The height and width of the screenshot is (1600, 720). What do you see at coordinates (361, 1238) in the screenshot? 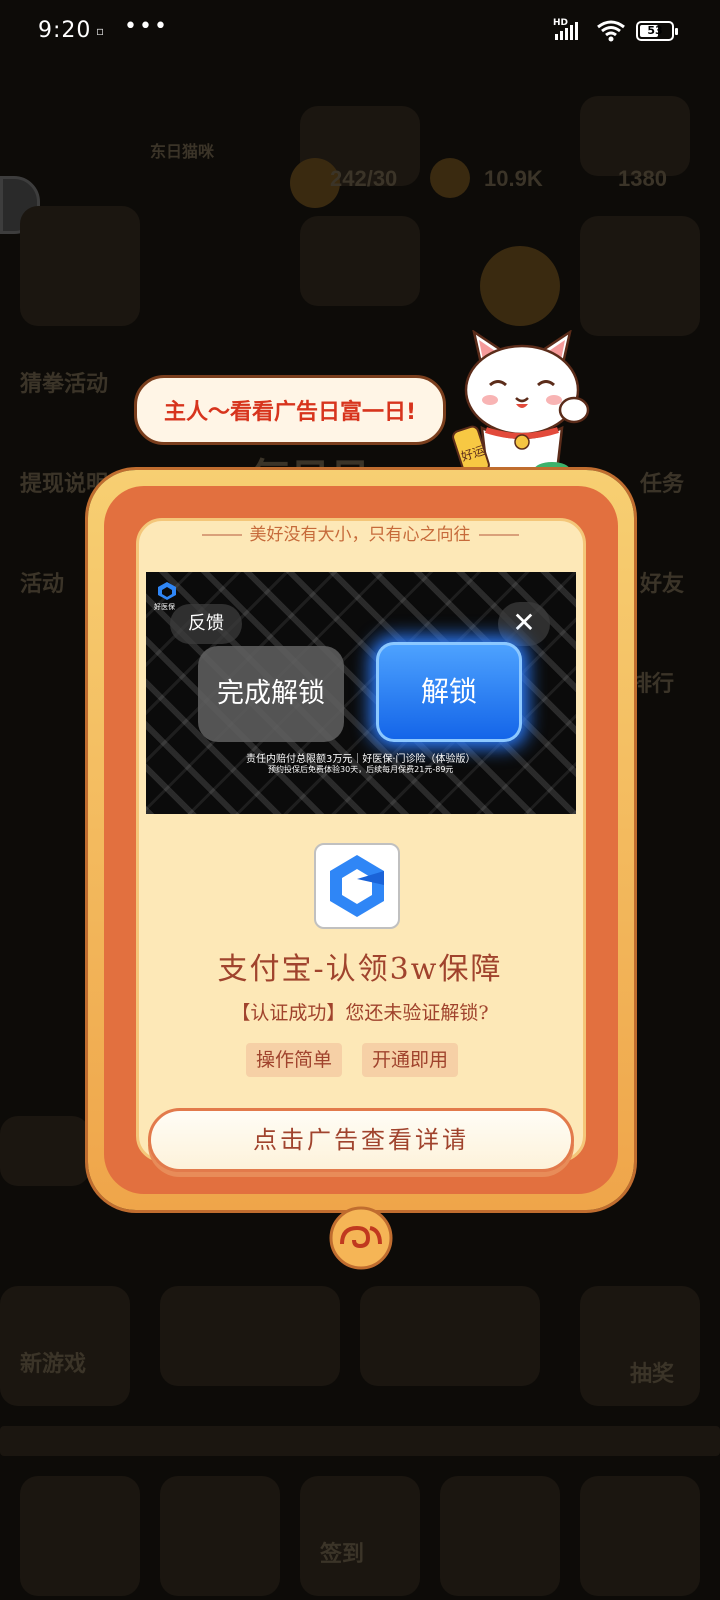
I see `cloud-ornament-icon` at bounding box center [361, 1238].